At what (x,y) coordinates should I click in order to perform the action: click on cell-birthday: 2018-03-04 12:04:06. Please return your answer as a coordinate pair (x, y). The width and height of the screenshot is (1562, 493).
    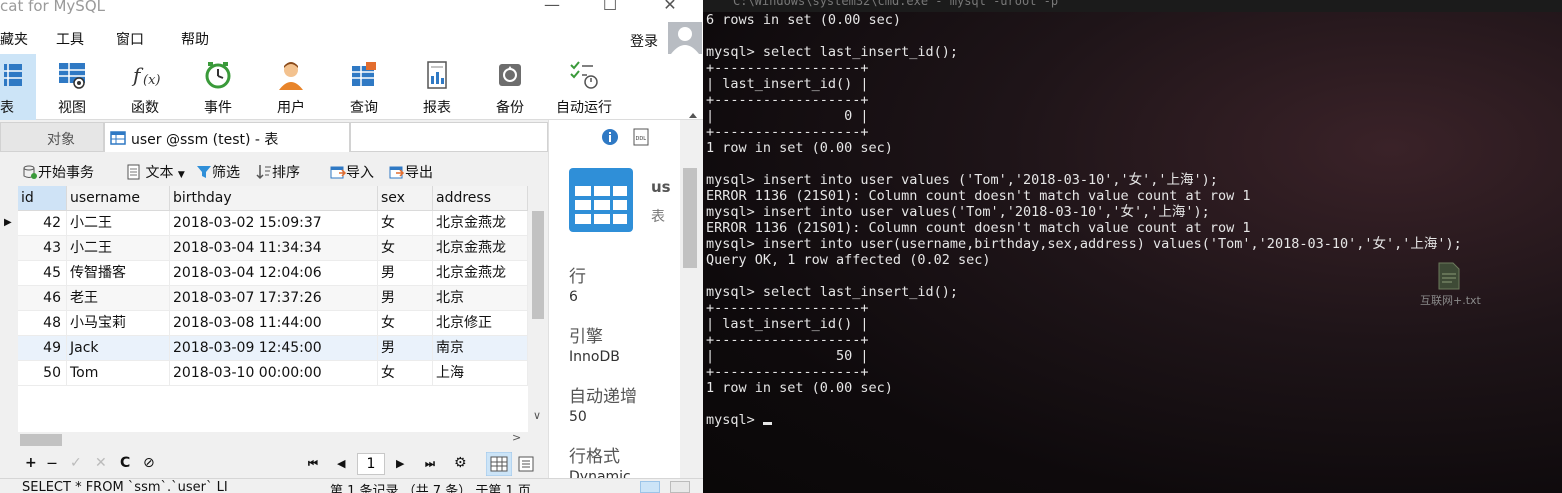
    Looking at the image, I should click on (274, 273).